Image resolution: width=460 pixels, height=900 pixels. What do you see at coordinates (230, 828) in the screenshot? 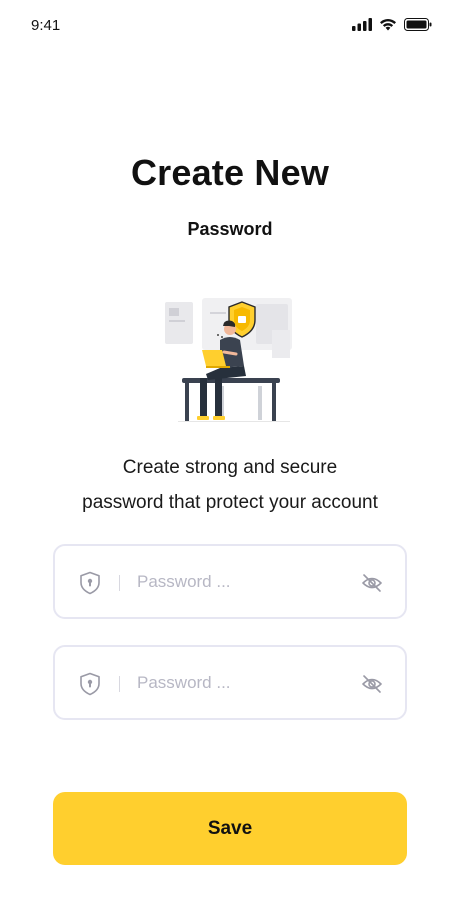
I see `save-button: Save` at bounding box center [230, 828].